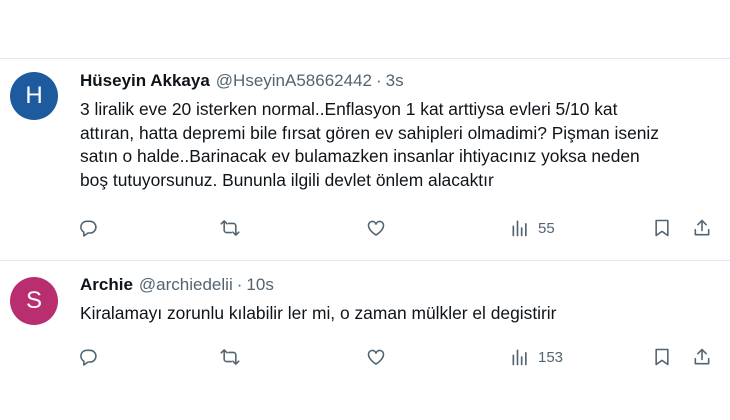 The height and width of the screenshot is (420, 730). I want to click on action-bar: 55, so click(398, 228).